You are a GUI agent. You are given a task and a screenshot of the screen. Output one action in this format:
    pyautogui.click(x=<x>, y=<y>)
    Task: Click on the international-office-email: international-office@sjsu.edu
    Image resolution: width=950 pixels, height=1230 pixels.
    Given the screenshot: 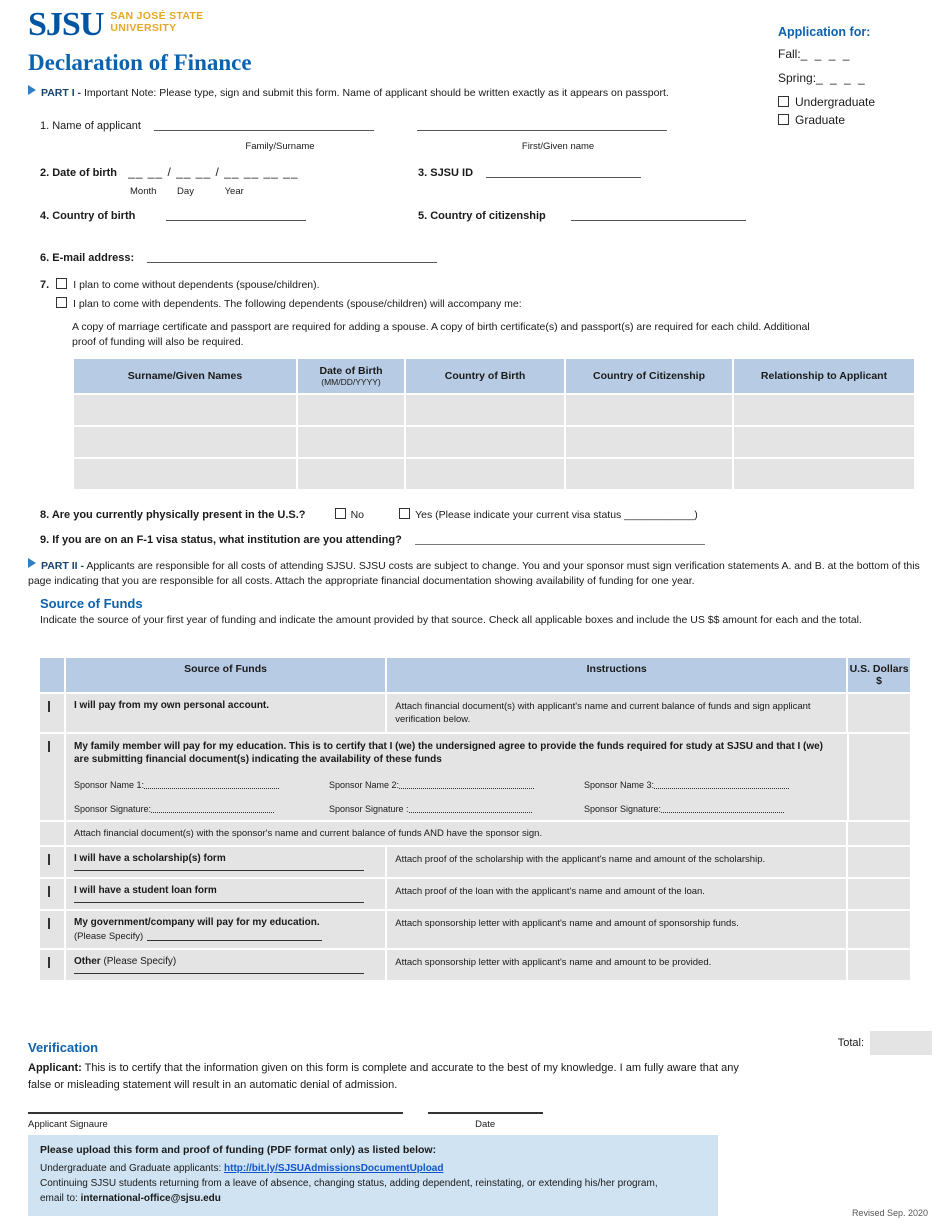 What is the action you would take?
    pyautogui.click(x=151, y=1198)
    